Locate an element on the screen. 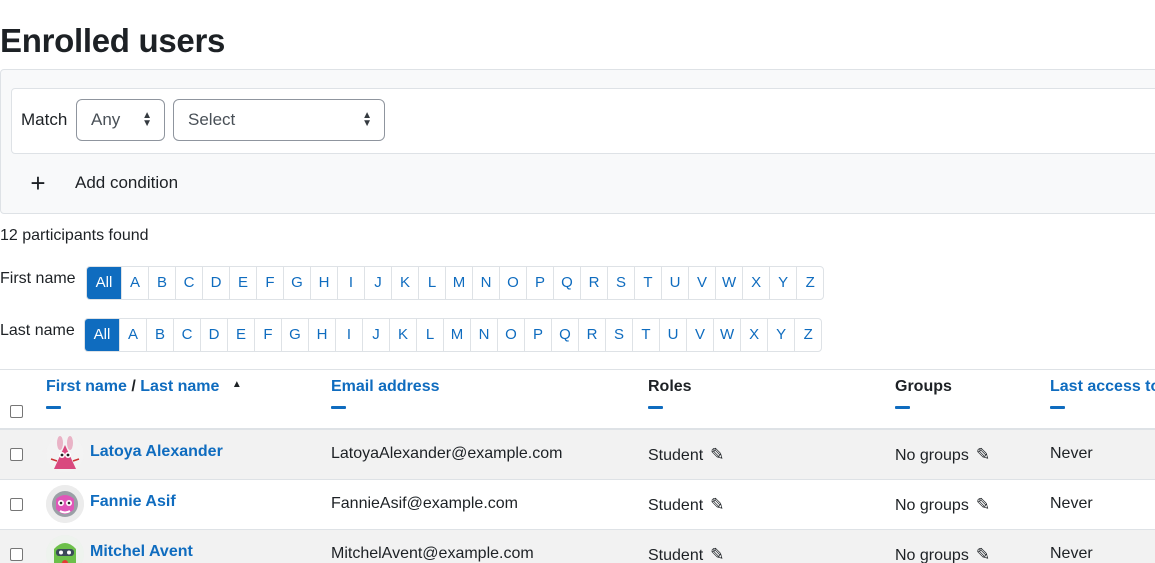 The width and height of the screenshot is (1155, 563). first-name-initial-t: T is located at coordinates (647, 283).